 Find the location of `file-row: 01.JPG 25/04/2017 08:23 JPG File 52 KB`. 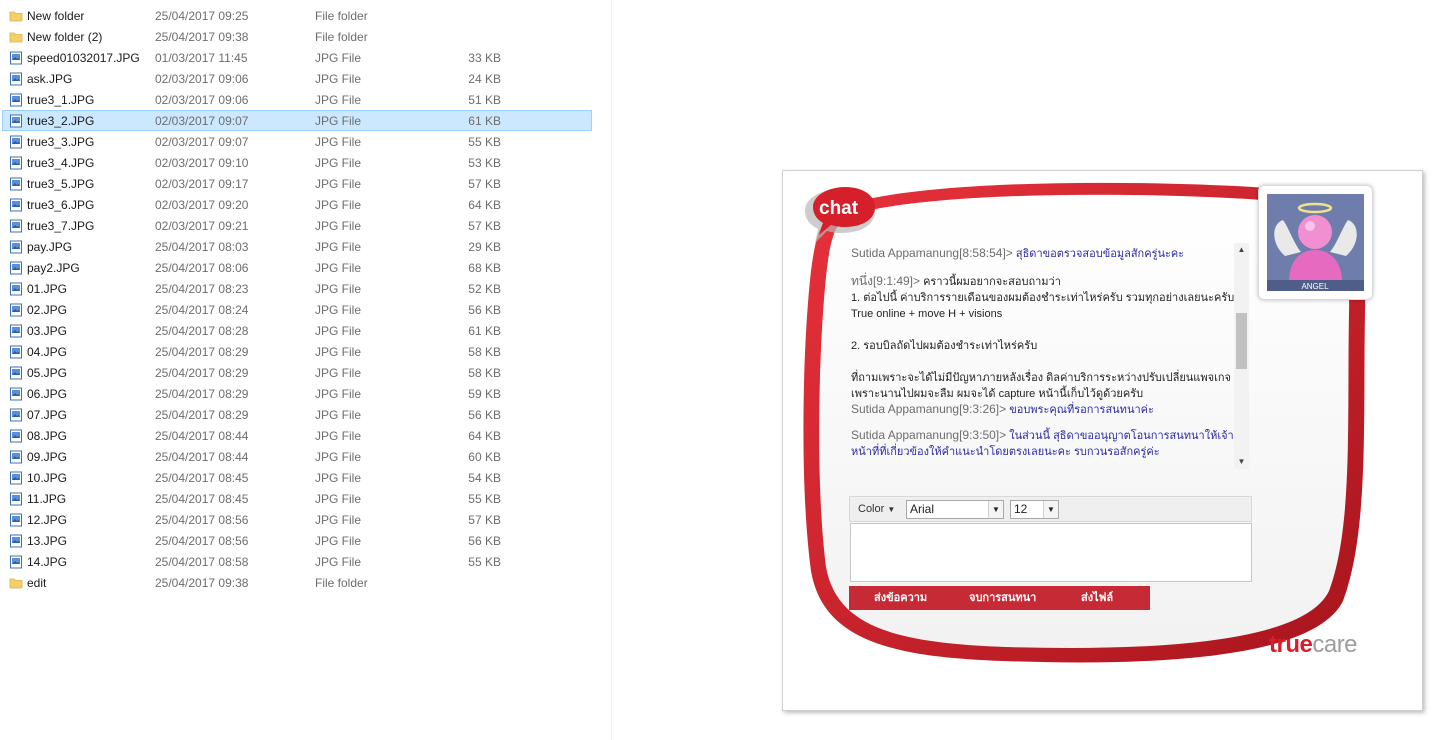

file-row: 01.JPG 25/04/2017 08:23 JPG File 52 KB is located at coordinates (297, 288).